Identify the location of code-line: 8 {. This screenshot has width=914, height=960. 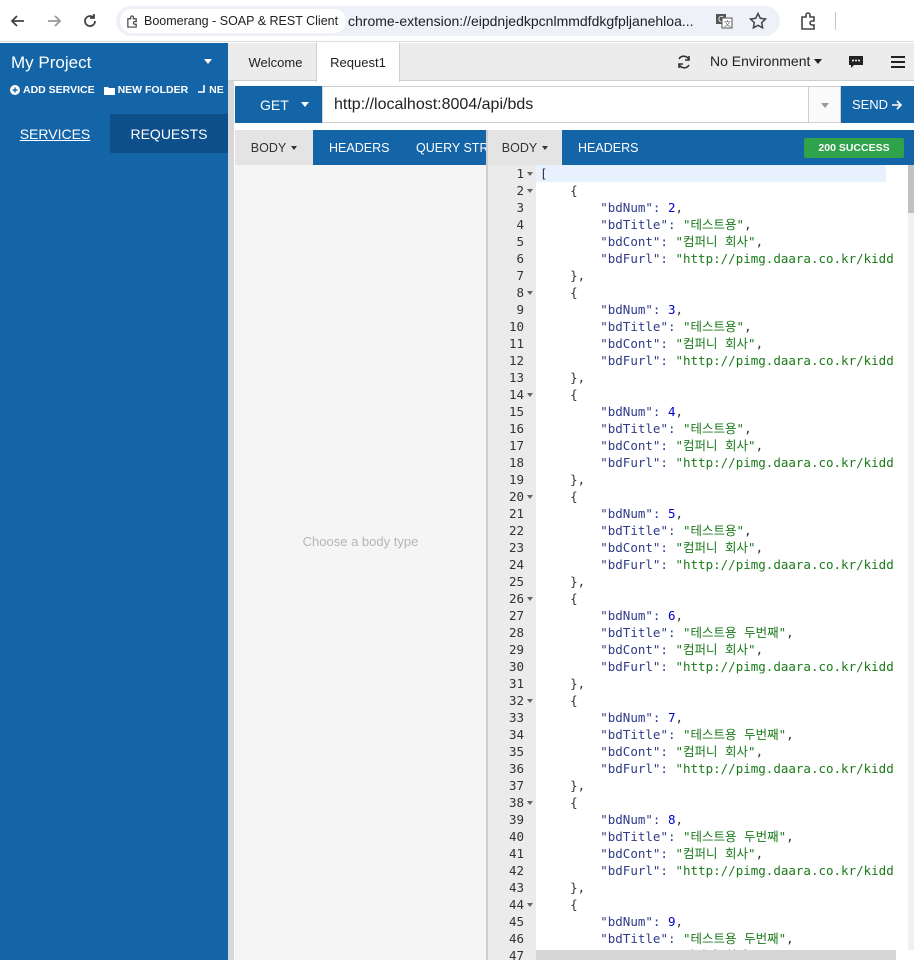
(698, 292).